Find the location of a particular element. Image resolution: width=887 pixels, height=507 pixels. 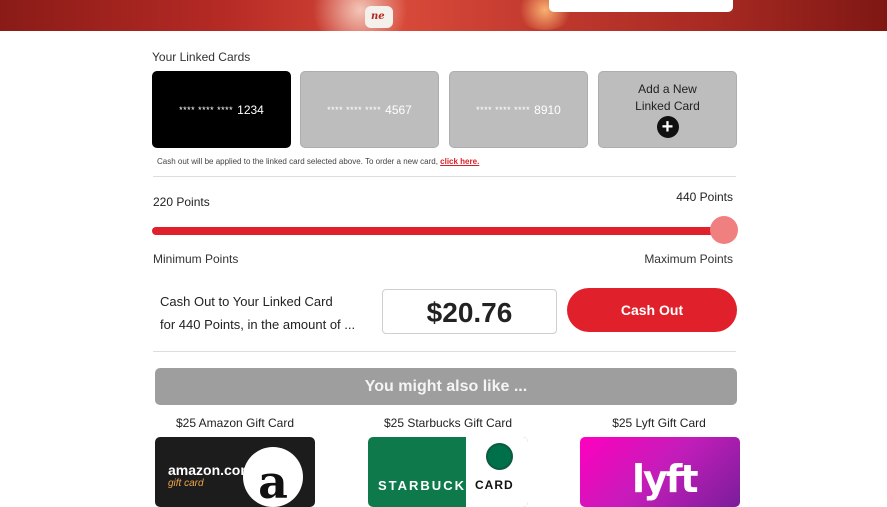

min-points-label: Minimum Points is located at coordinates (196, 259).